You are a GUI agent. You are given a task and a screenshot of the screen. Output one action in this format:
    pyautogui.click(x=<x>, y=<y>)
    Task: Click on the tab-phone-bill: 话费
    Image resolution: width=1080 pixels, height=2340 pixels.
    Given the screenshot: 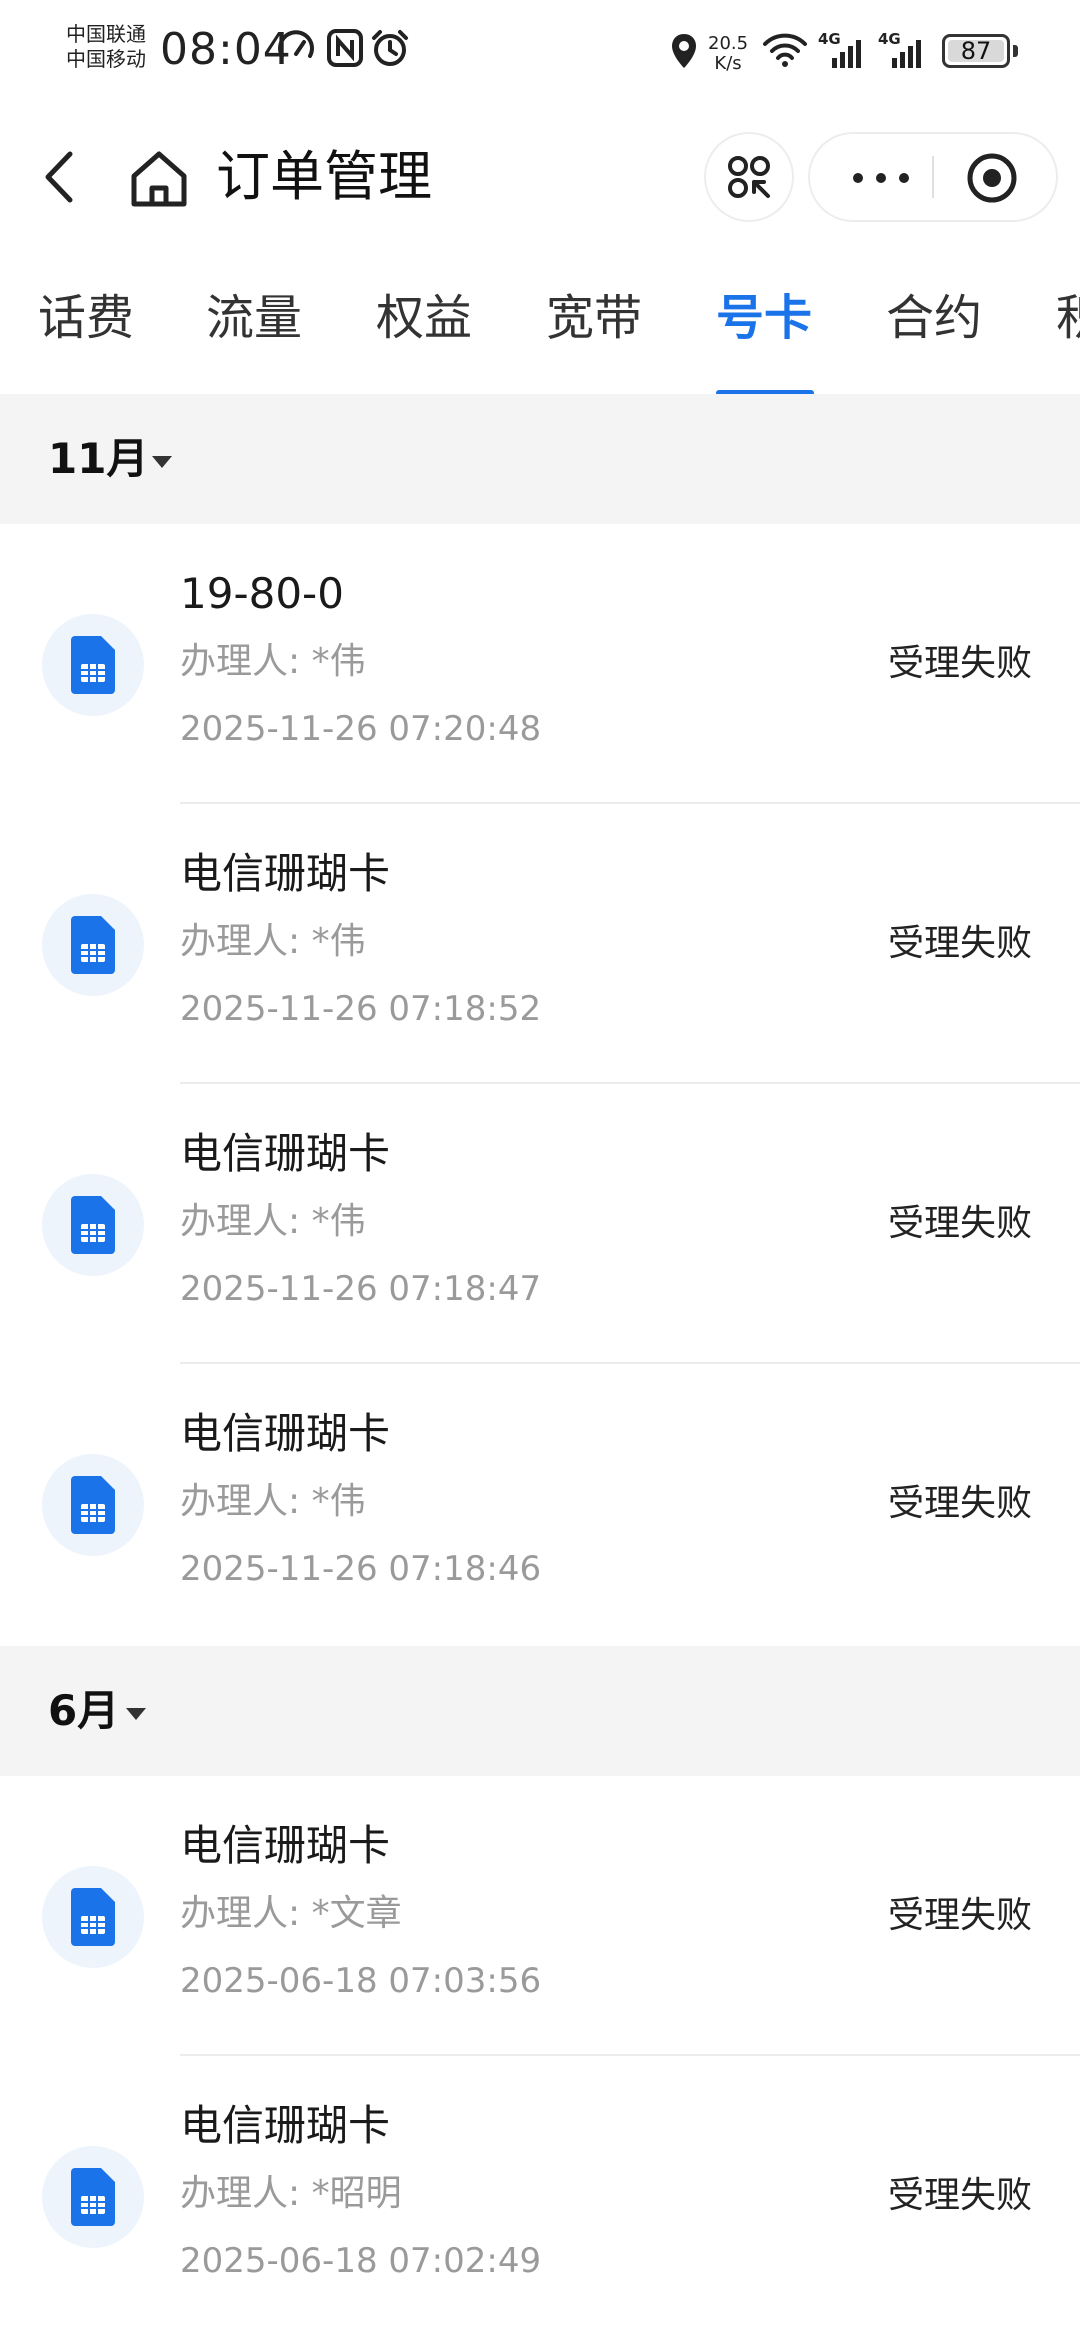 What is the action you would take?
    pyautogui.click(x=86, y=318)
    